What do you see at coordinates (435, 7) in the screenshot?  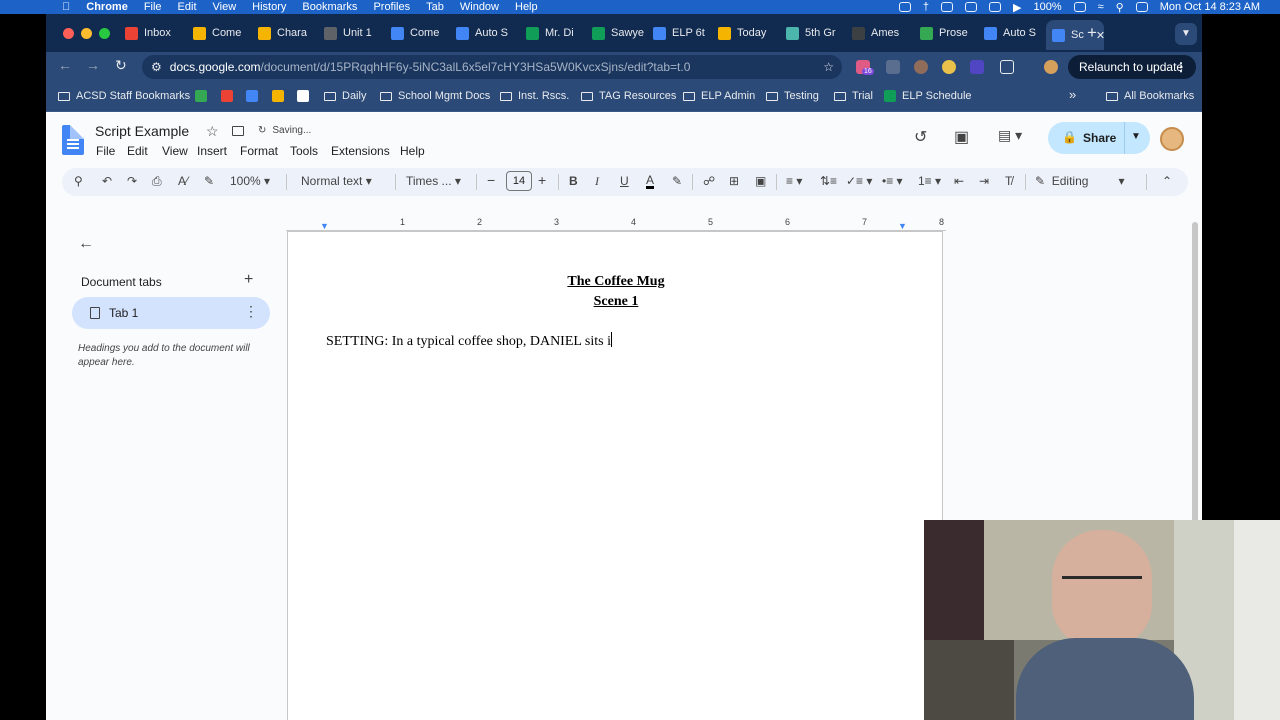 I see `menu-tab: Tab` at bounding box center [435, 7].